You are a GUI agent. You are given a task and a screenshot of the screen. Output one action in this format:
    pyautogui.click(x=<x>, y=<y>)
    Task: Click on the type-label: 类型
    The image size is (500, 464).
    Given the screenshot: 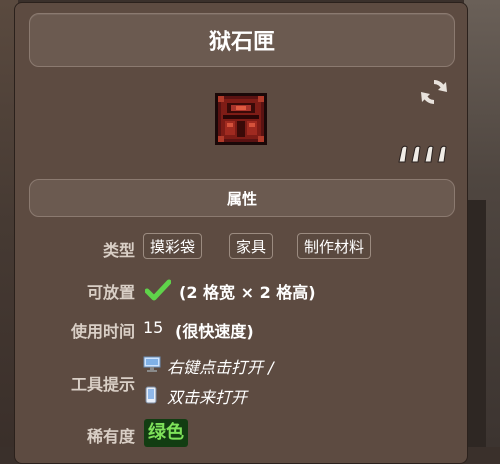 What is the action you would take?
    pyautogui.click(x=118, y=250)
    